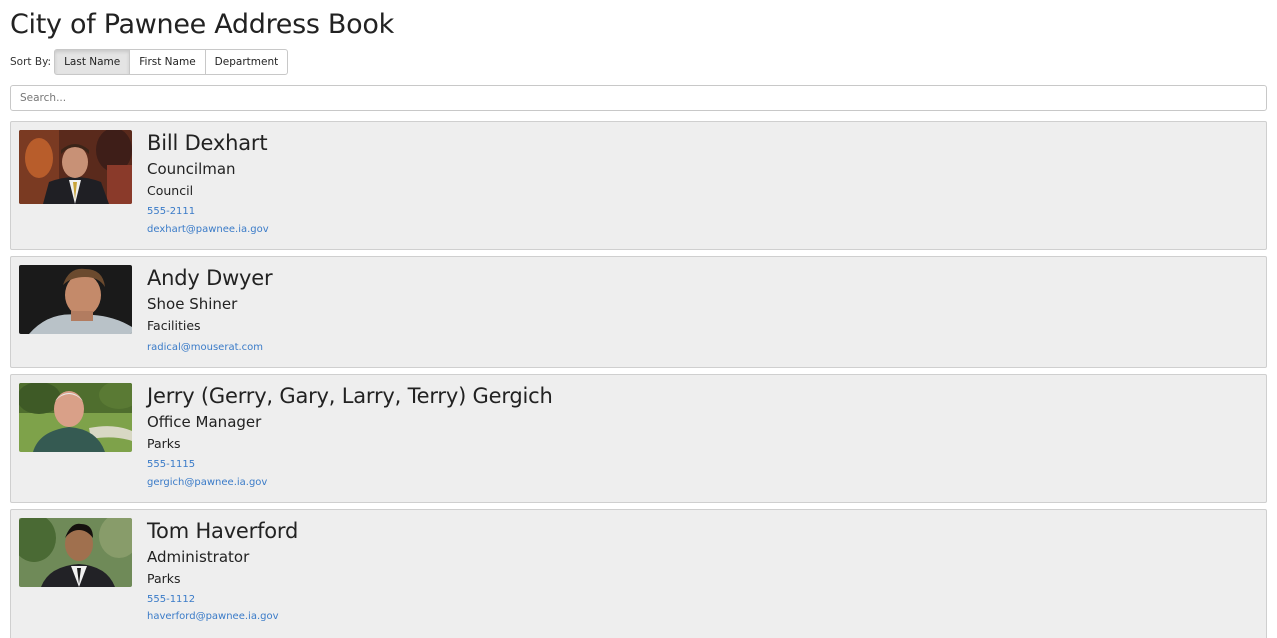 This screenshot has height=638, width=1277. Describe the element at coordinates (31, 62) in the screenshot. I see `sort-label: Sort By:` at that location.